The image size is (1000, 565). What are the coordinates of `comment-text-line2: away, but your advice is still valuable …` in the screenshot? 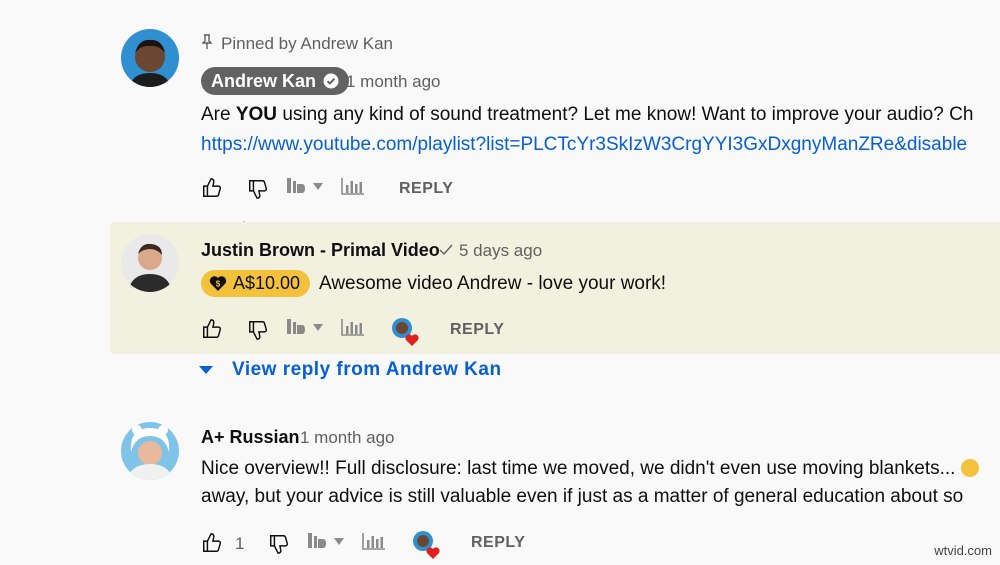 It's located at (582, 496).